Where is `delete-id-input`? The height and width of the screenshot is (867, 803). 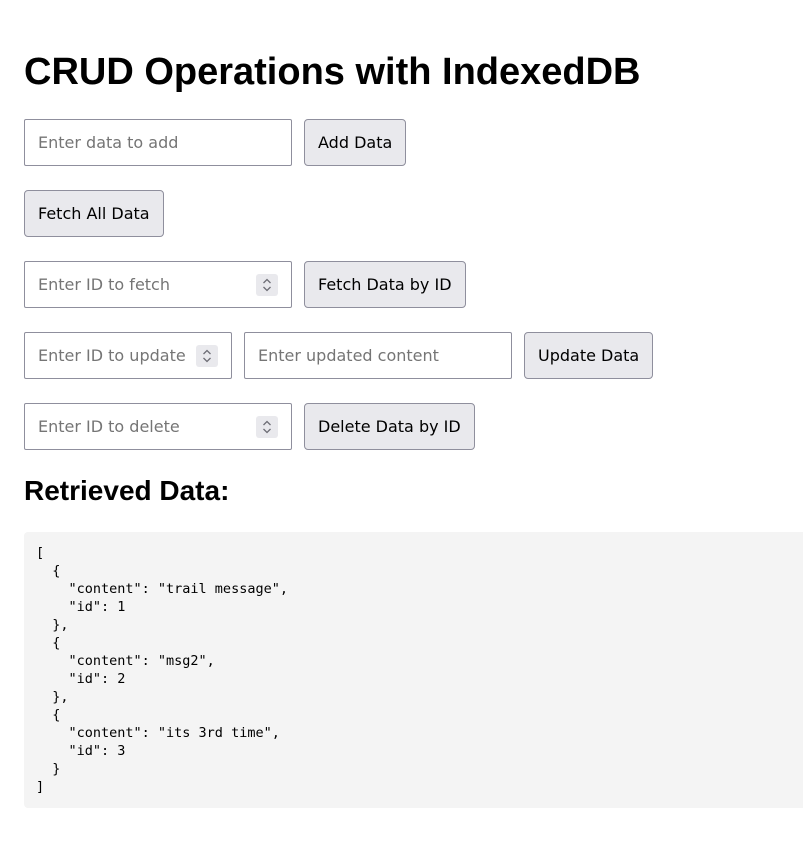
delete-id-input is located at coordinates (158, 426).